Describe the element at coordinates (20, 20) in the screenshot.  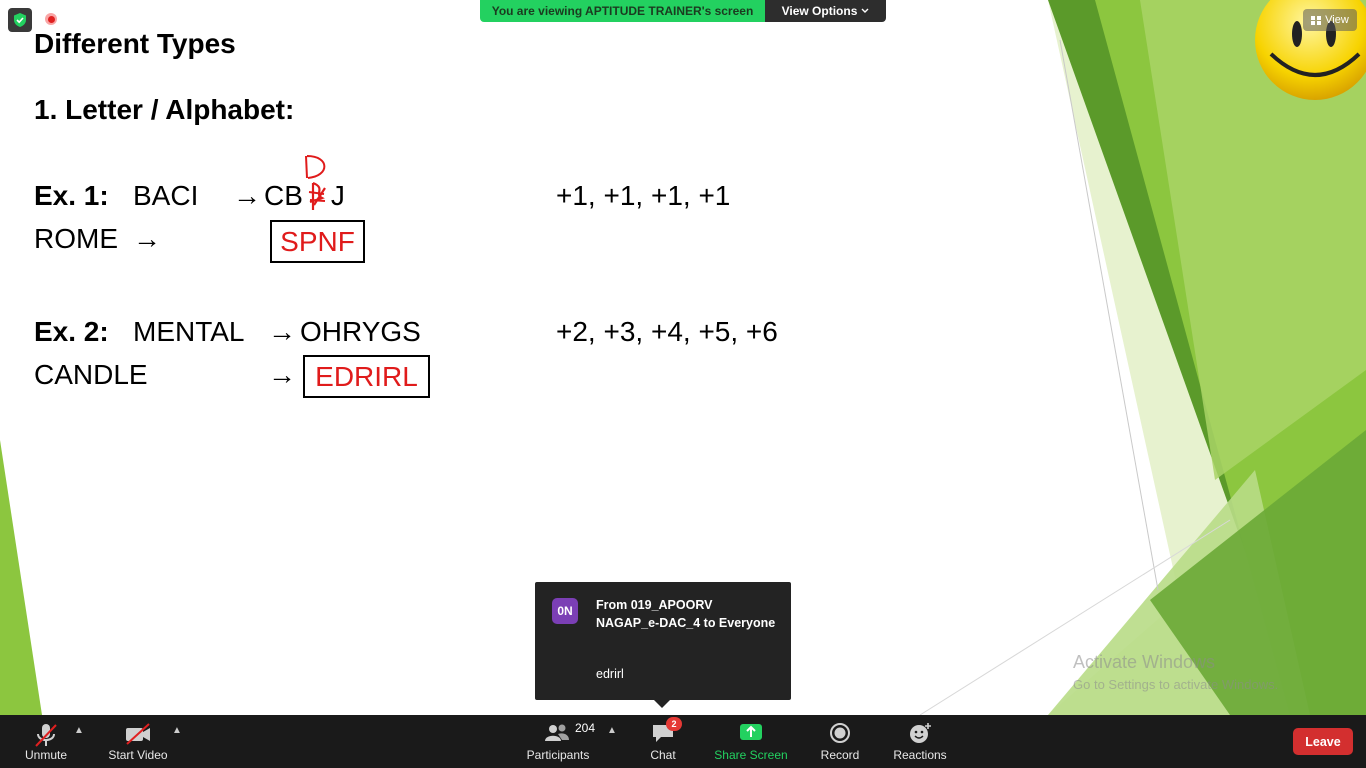
I see `security-shield-icon` at that location.